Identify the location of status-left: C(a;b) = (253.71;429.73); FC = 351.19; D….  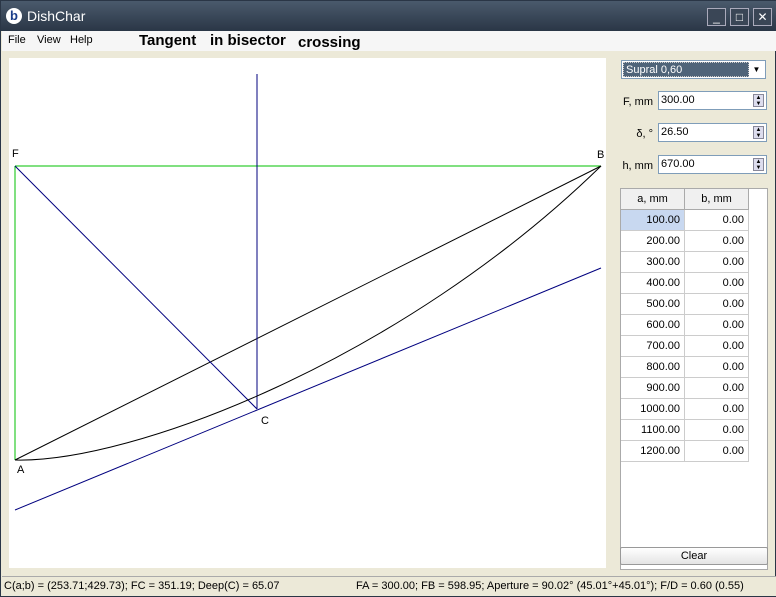
(142, 586).